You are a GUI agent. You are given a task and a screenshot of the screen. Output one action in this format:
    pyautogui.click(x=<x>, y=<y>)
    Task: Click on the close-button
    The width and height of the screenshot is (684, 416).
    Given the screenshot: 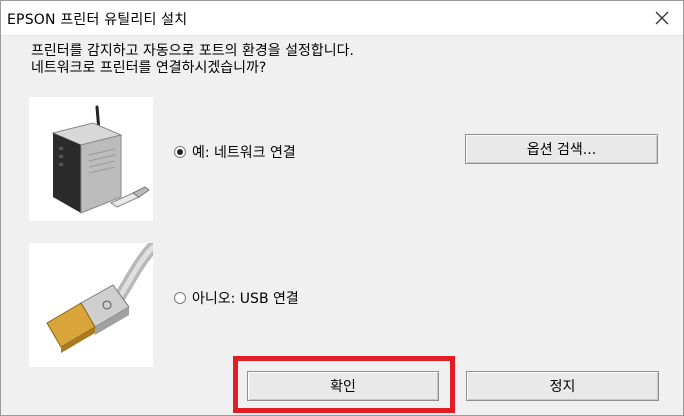 What is the action you would take?
    pyautogui.click(x=662, y=18)
    